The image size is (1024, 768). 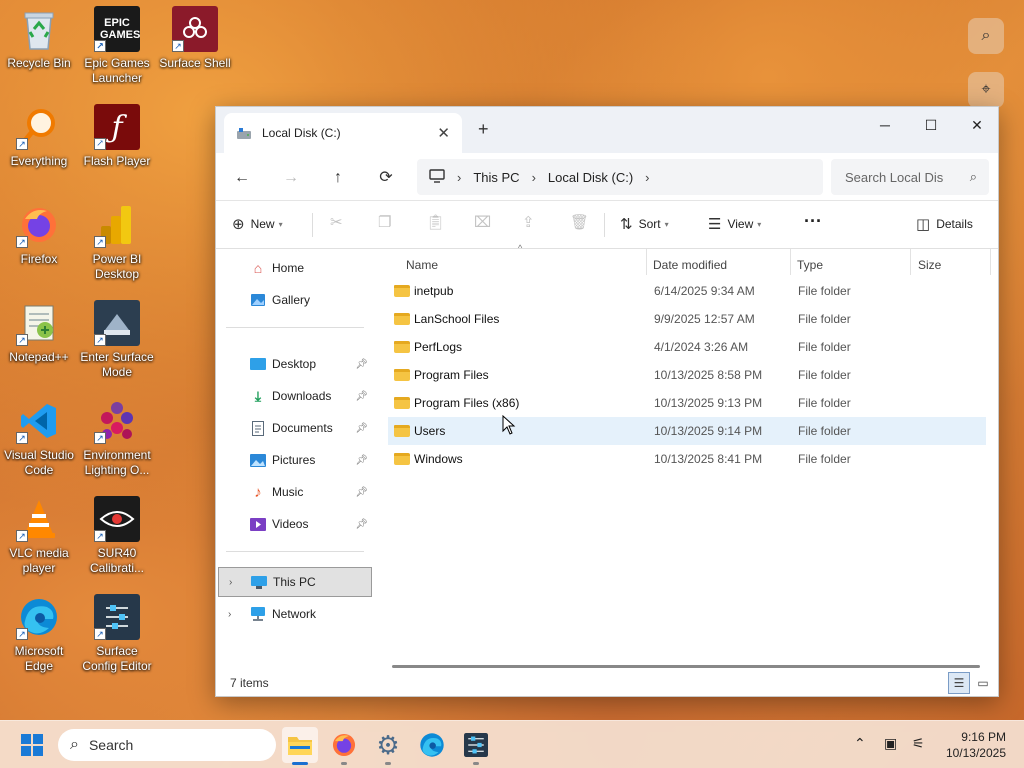 I want to click on maximize-button: ☐, so click(x=931, y=125).